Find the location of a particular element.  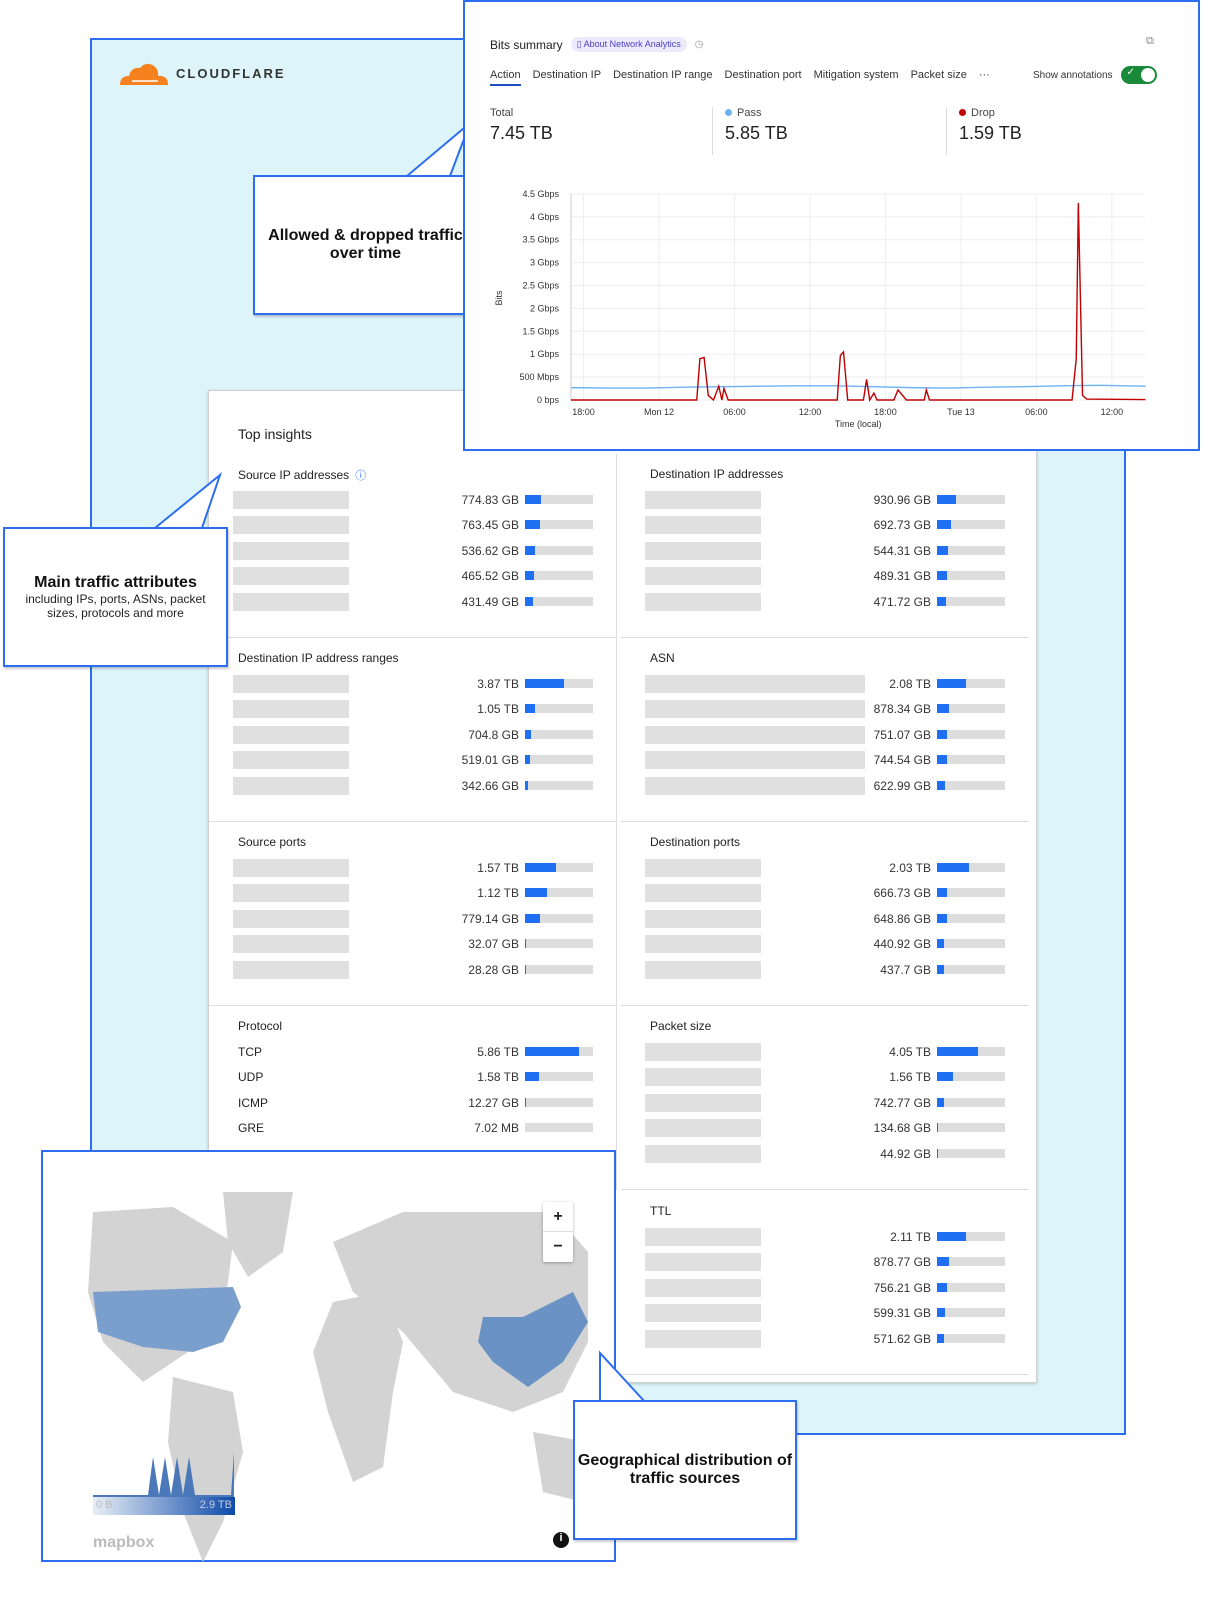

list-item: 1.12 TB is located at coordinates (413, 893).